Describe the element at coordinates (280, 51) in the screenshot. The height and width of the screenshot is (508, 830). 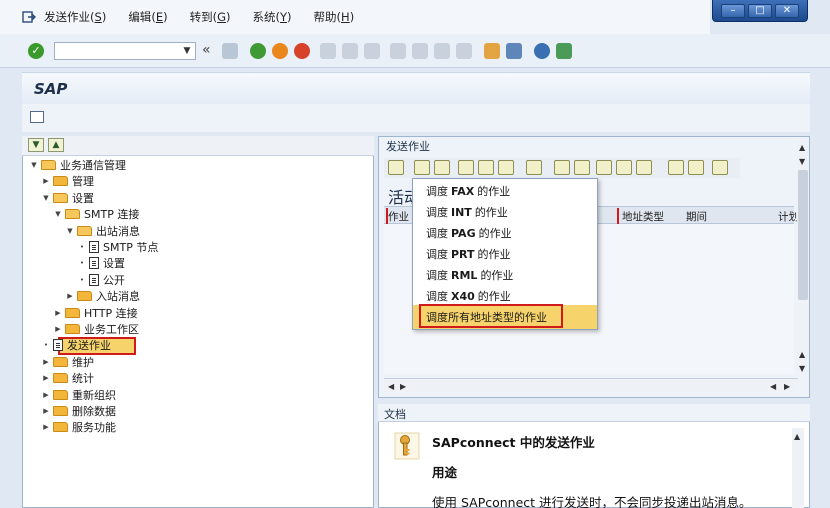
I see `exit-icon` at that location.